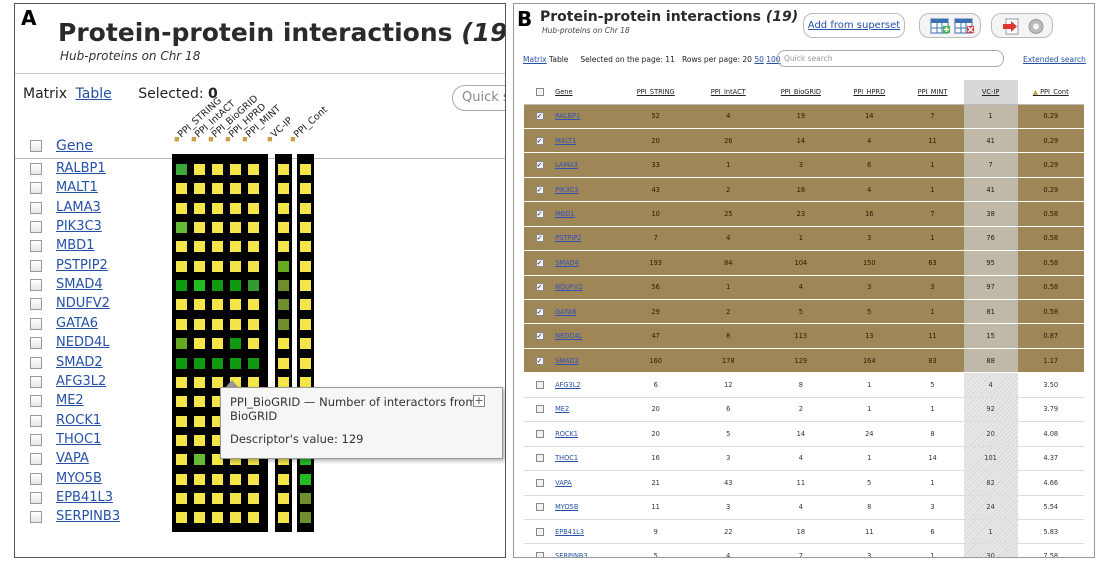 The width and height of the screenshot is (1102, 564). Describe the element at coordinates (79, 284) in the screenshot. I see `gene-link: SMAD4` at that location.